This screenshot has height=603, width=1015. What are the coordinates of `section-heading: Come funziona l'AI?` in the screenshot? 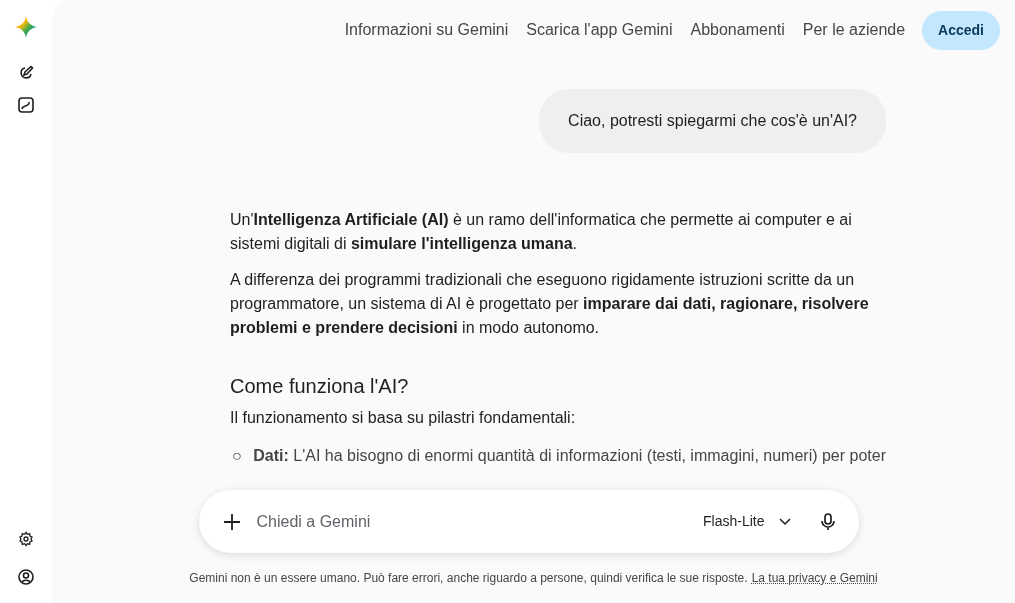 It's located at (320, 386).